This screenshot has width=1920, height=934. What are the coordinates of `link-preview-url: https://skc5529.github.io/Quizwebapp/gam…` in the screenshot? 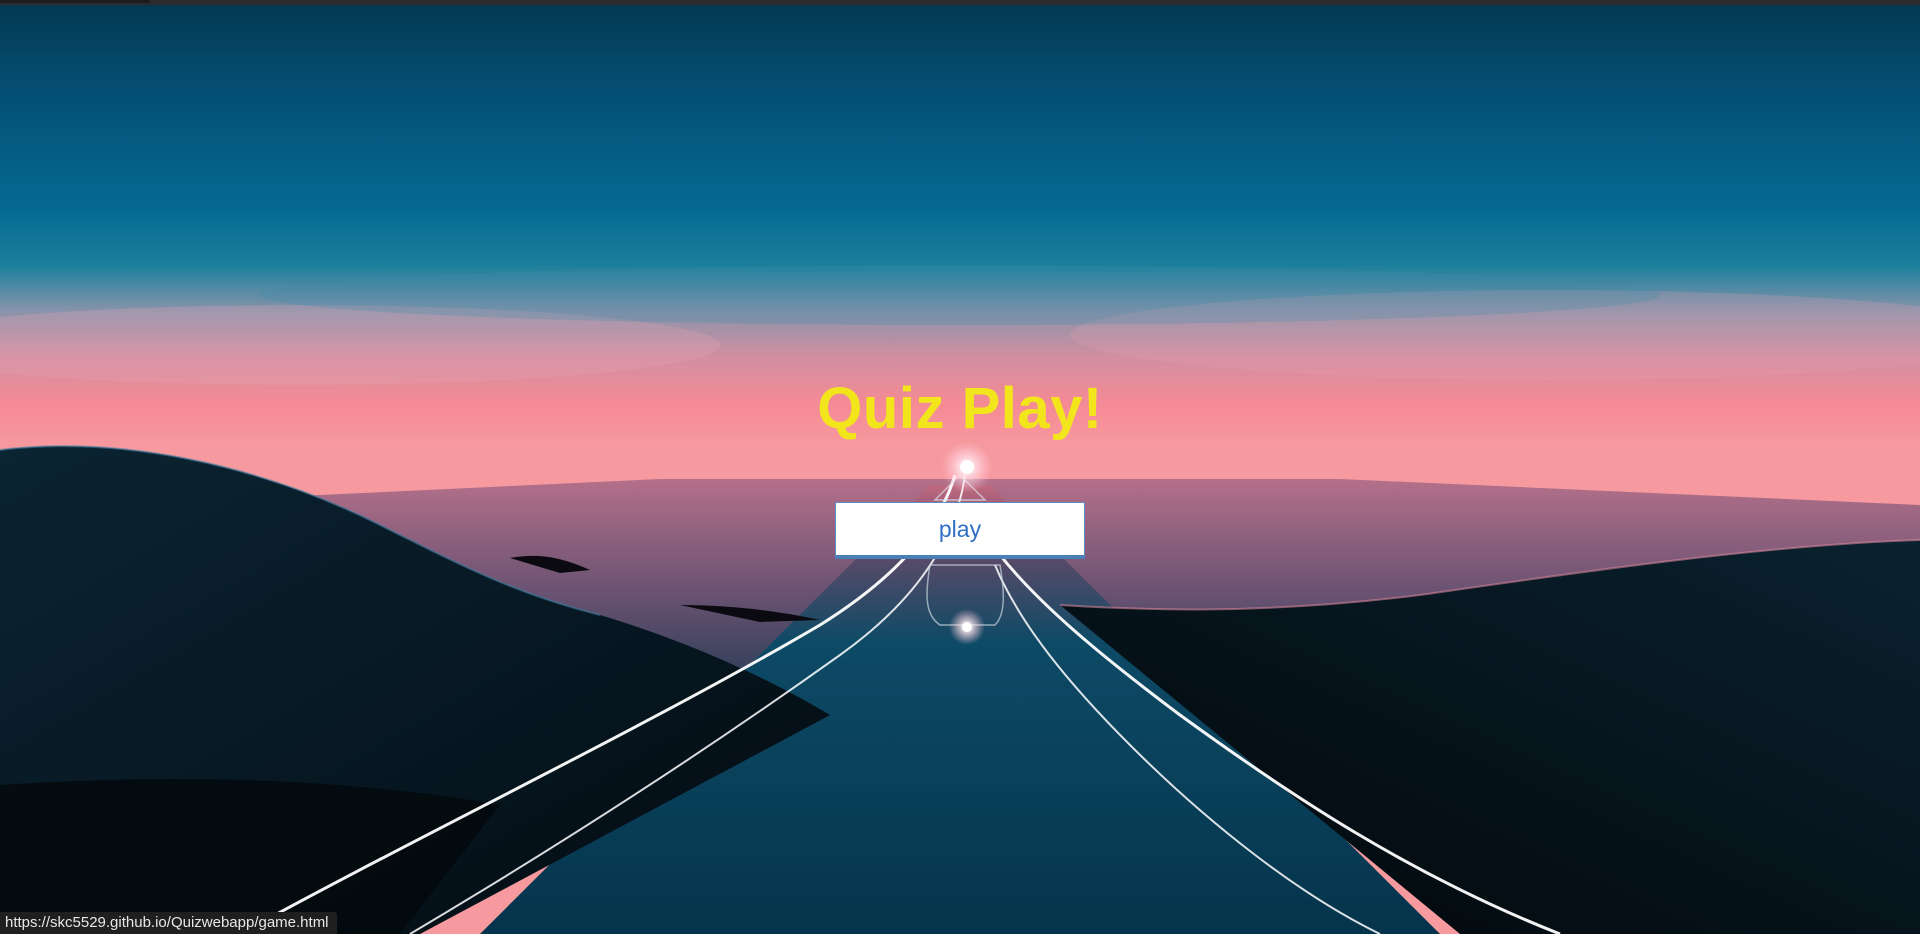 It's located at (168, 923).